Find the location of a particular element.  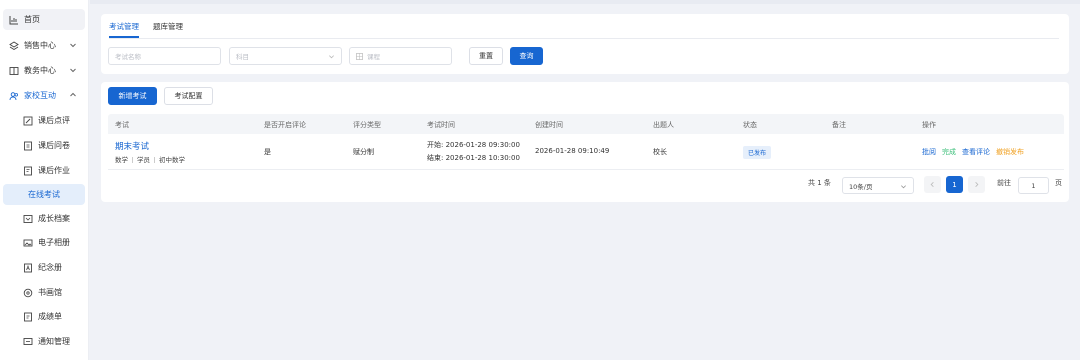

document-icon is located at coordinates (27, 145).